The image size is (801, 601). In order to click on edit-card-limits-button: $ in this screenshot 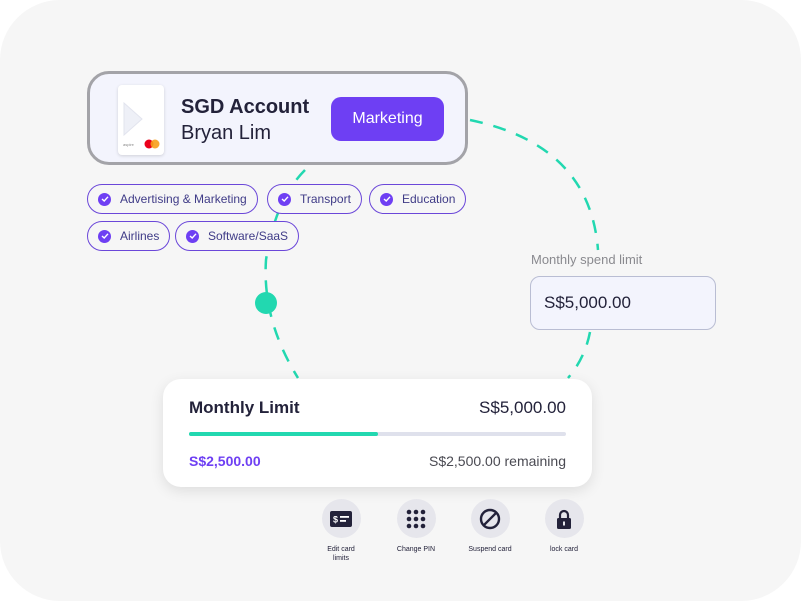, I will do `click(341, 518)`.